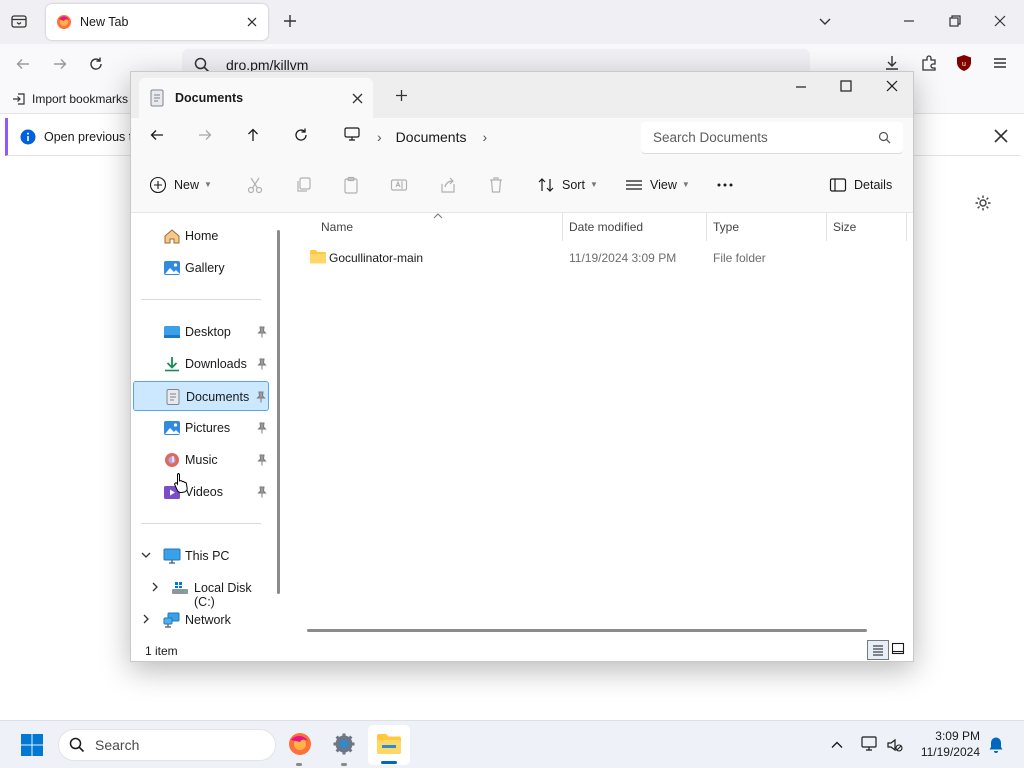 Image resolution: width=1024 pixels, height=768 pixels. I want to click on see-more-button, so click(725, 184).